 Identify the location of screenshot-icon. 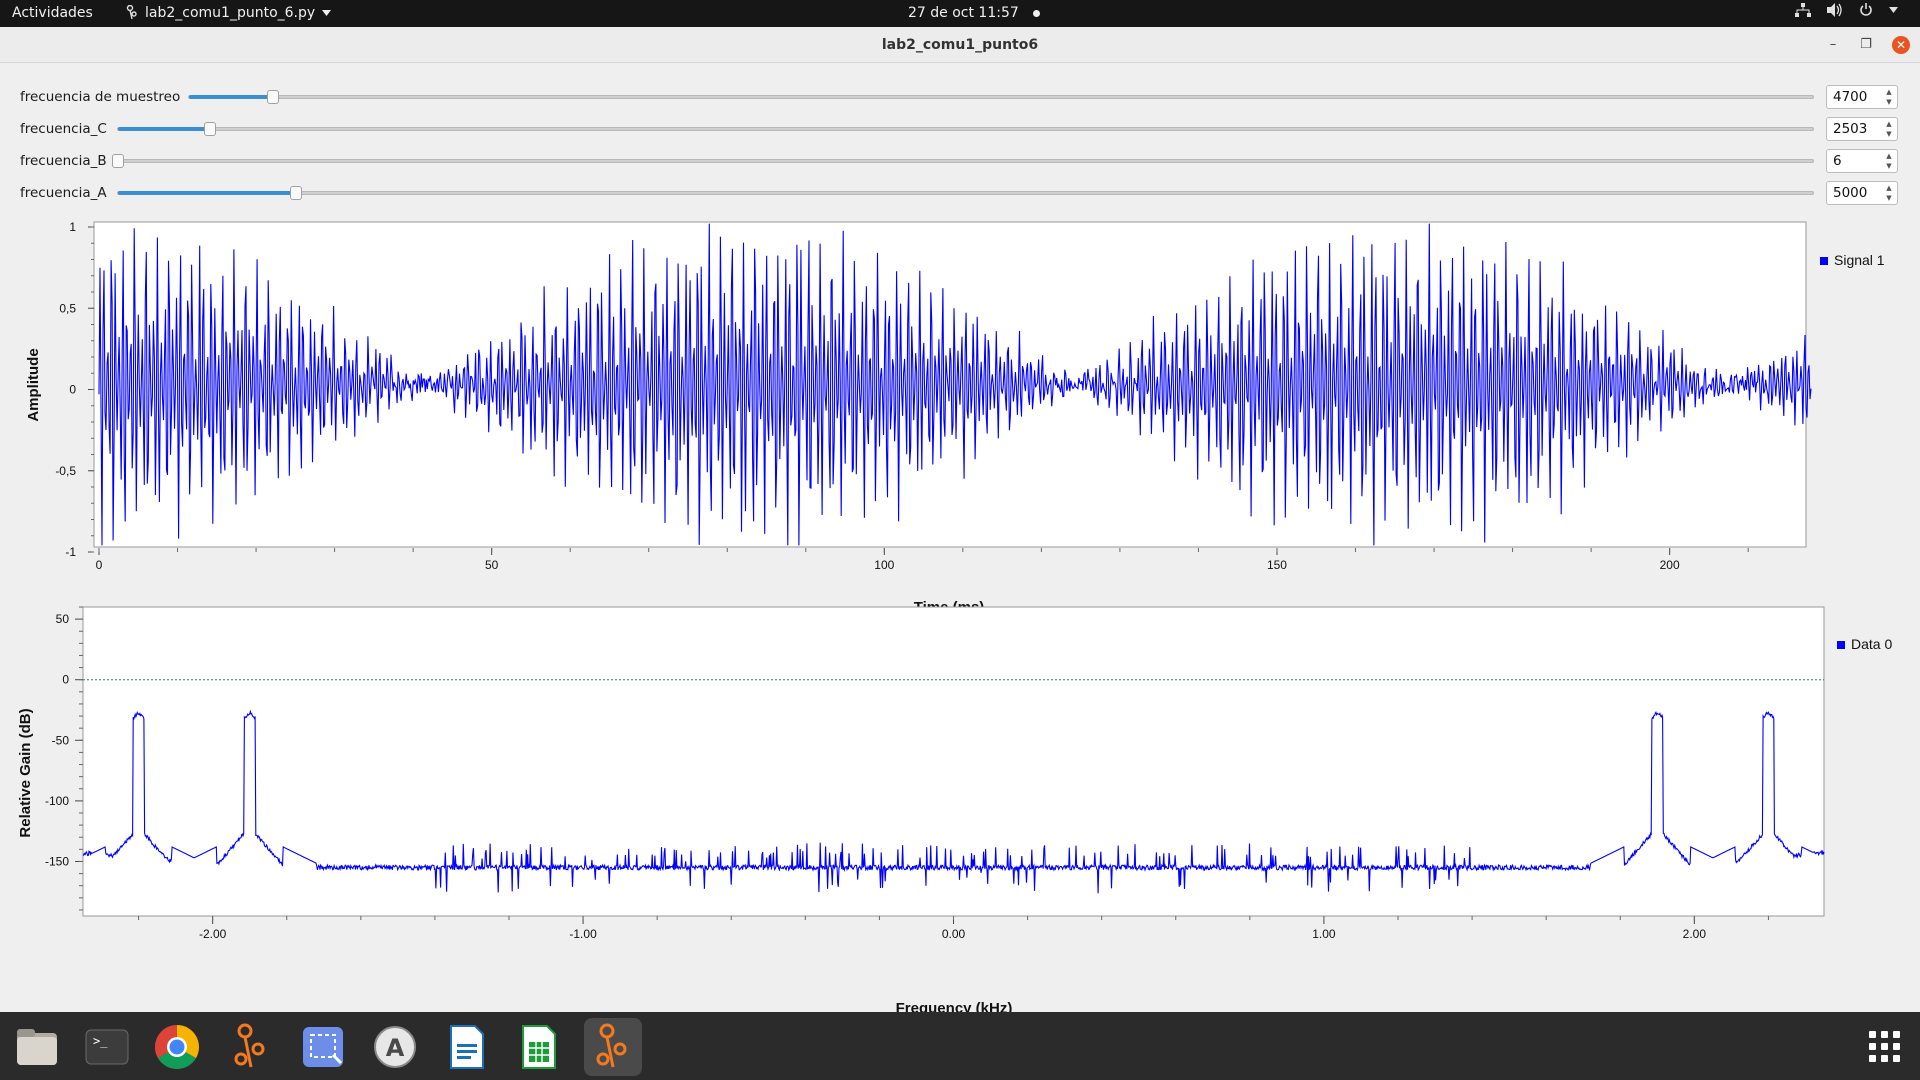
(323, 1047).